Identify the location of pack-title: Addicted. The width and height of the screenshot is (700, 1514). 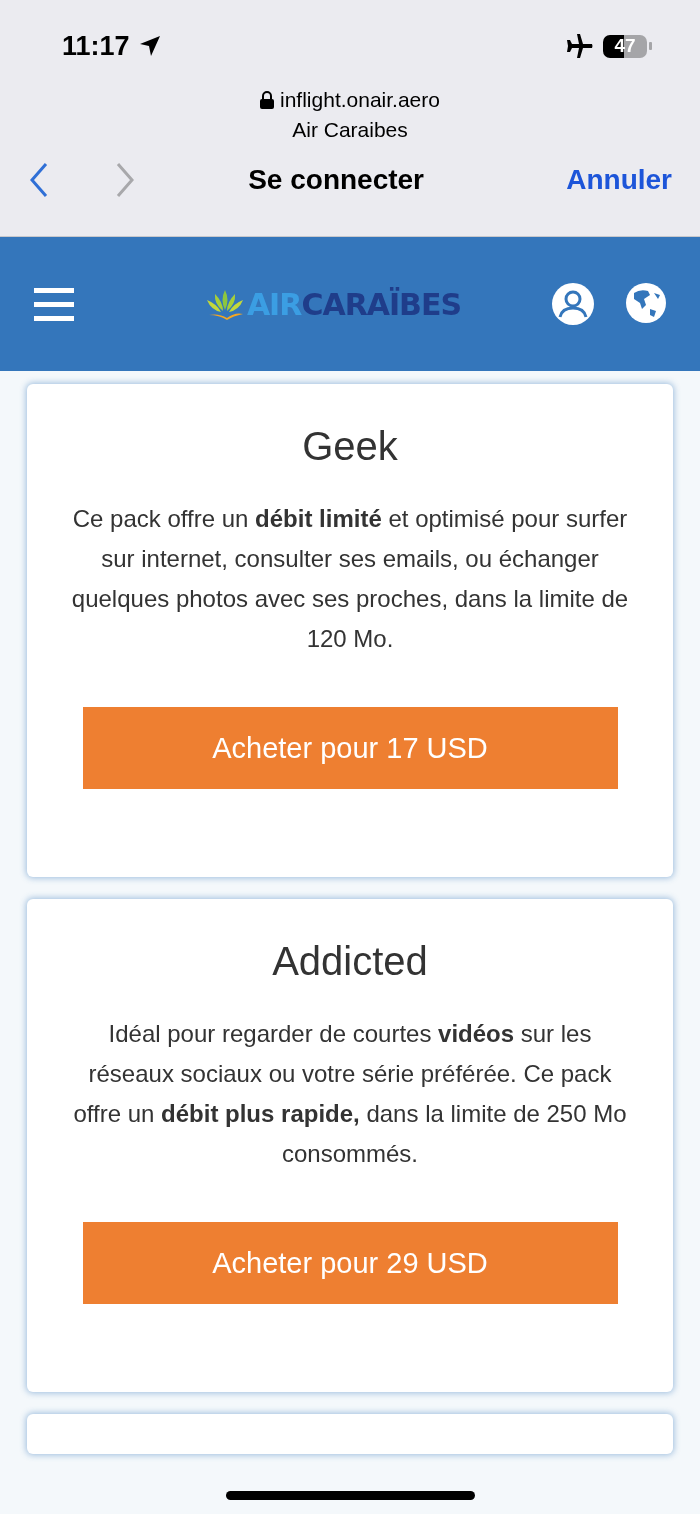
(350, 961).